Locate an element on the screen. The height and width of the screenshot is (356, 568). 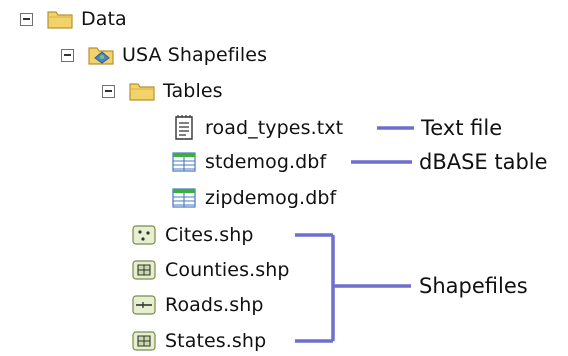
tree-node-roads: Roads.shp is located at coordinates (197, 305).